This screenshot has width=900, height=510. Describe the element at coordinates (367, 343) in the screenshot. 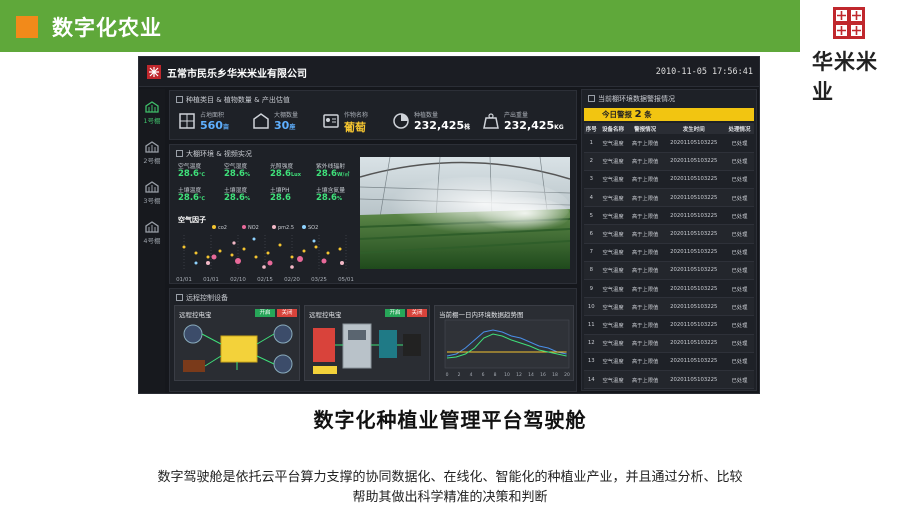

I see `power-controller-2: 远程控电宝 开启 关闭` at that location.